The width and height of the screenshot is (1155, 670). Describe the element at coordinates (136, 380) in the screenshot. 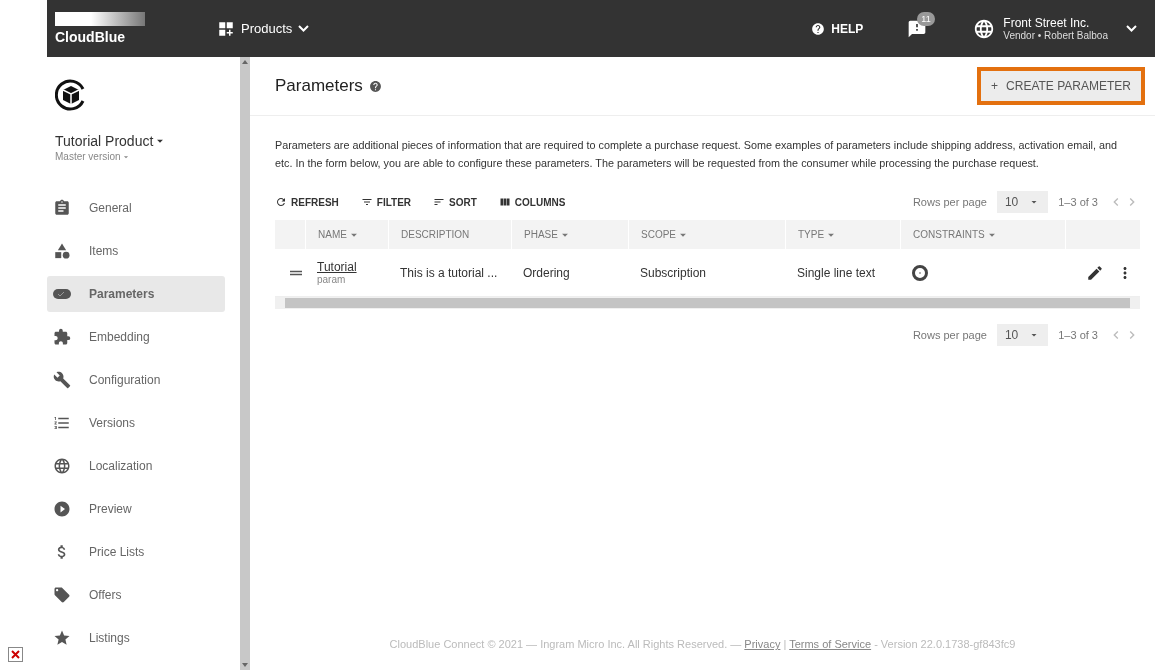

I see `sidebar-item: Configuration` at that location.